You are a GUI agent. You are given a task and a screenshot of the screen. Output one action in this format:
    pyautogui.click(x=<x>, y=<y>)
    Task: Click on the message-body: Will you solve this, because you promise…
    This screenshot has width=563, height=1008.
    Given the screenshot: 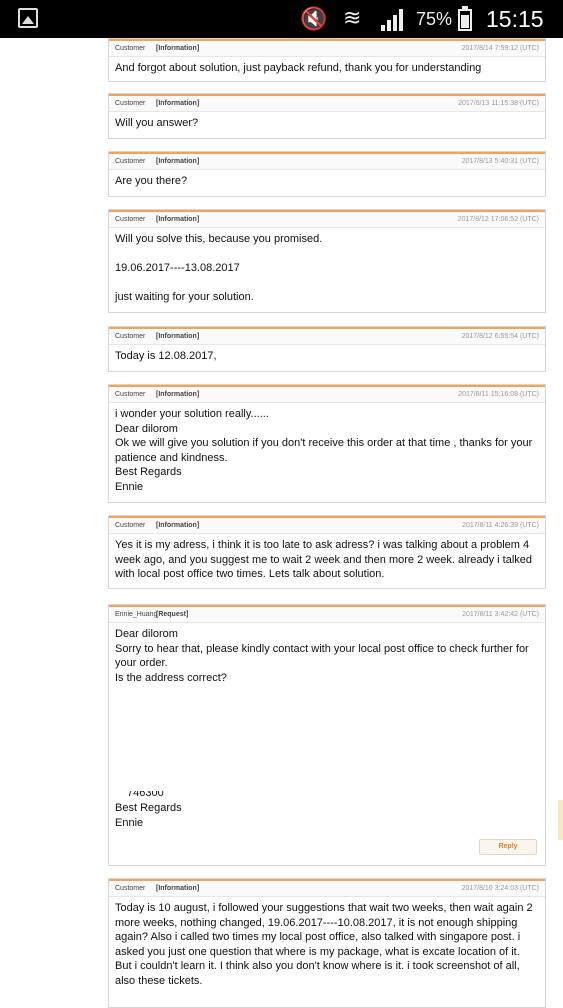 What is the action you would take?
    pyautogui.click(x=219, y=268)
    